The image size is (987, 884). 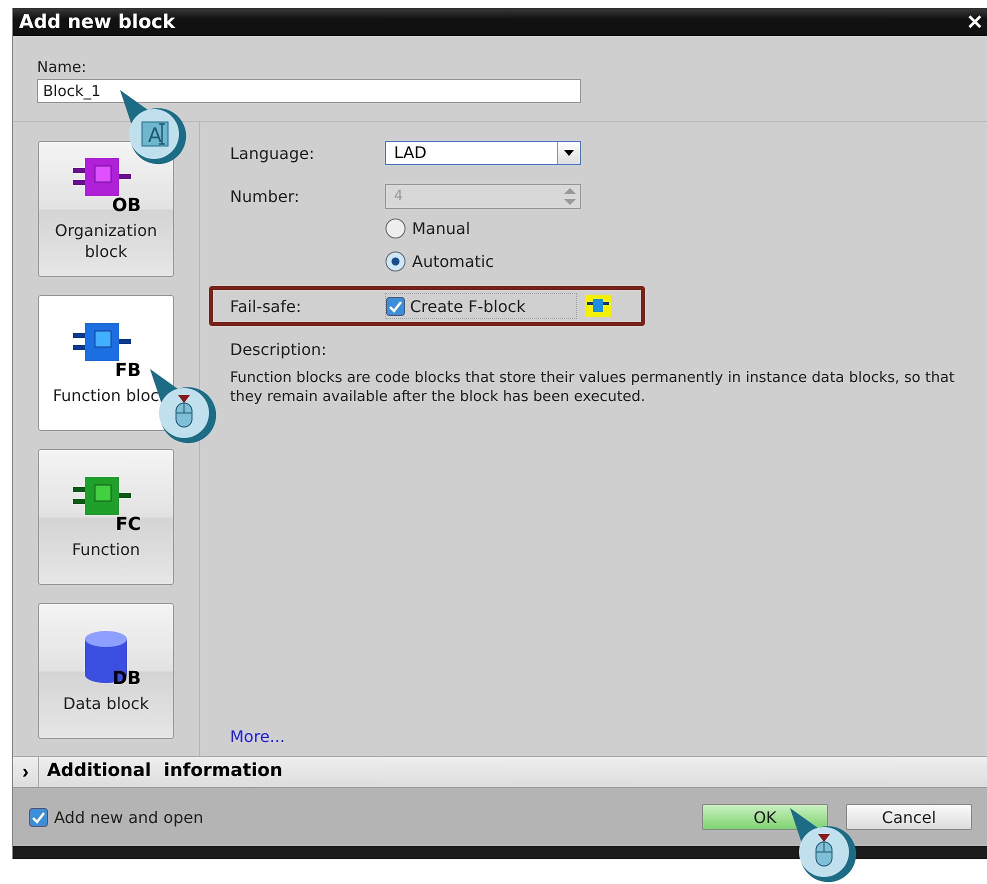 What do you see at coordinates (483, 153) in the screenshot?
I see `language-dropdown: LAD` at bounding box center [483, 153].